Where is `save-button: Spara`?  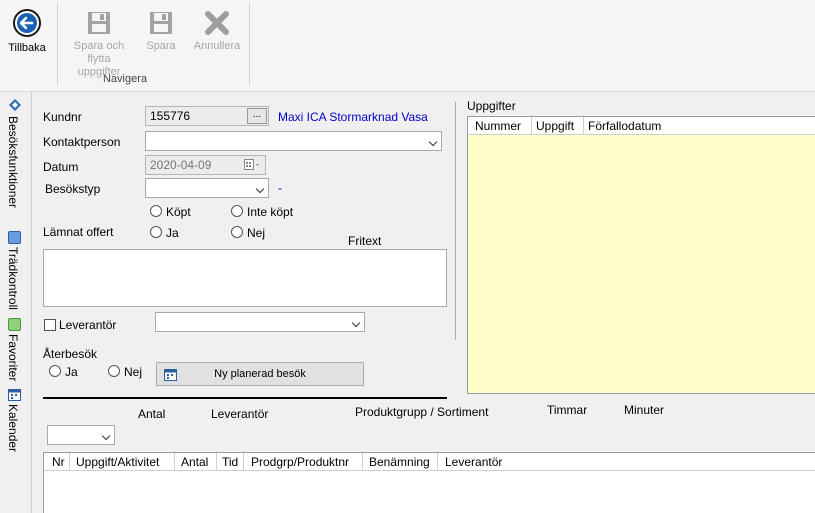 save-button: Spara is located at coordinates (161, 28).